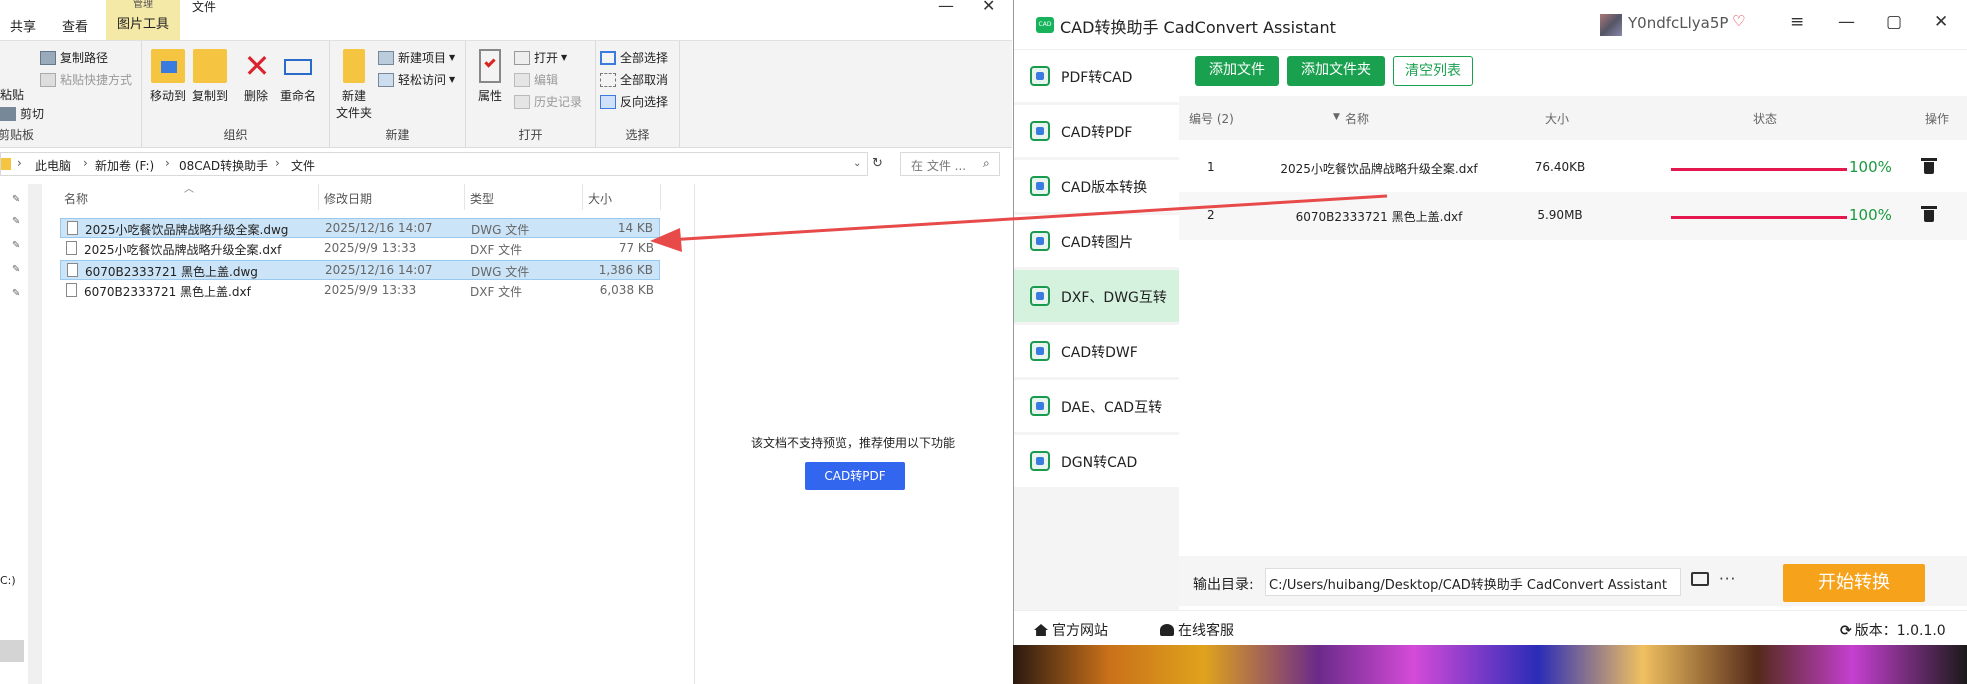 The height and width of the screenshot is (684, 1967). I want to click on copy-to-button: 复制到, so click(210, 76).